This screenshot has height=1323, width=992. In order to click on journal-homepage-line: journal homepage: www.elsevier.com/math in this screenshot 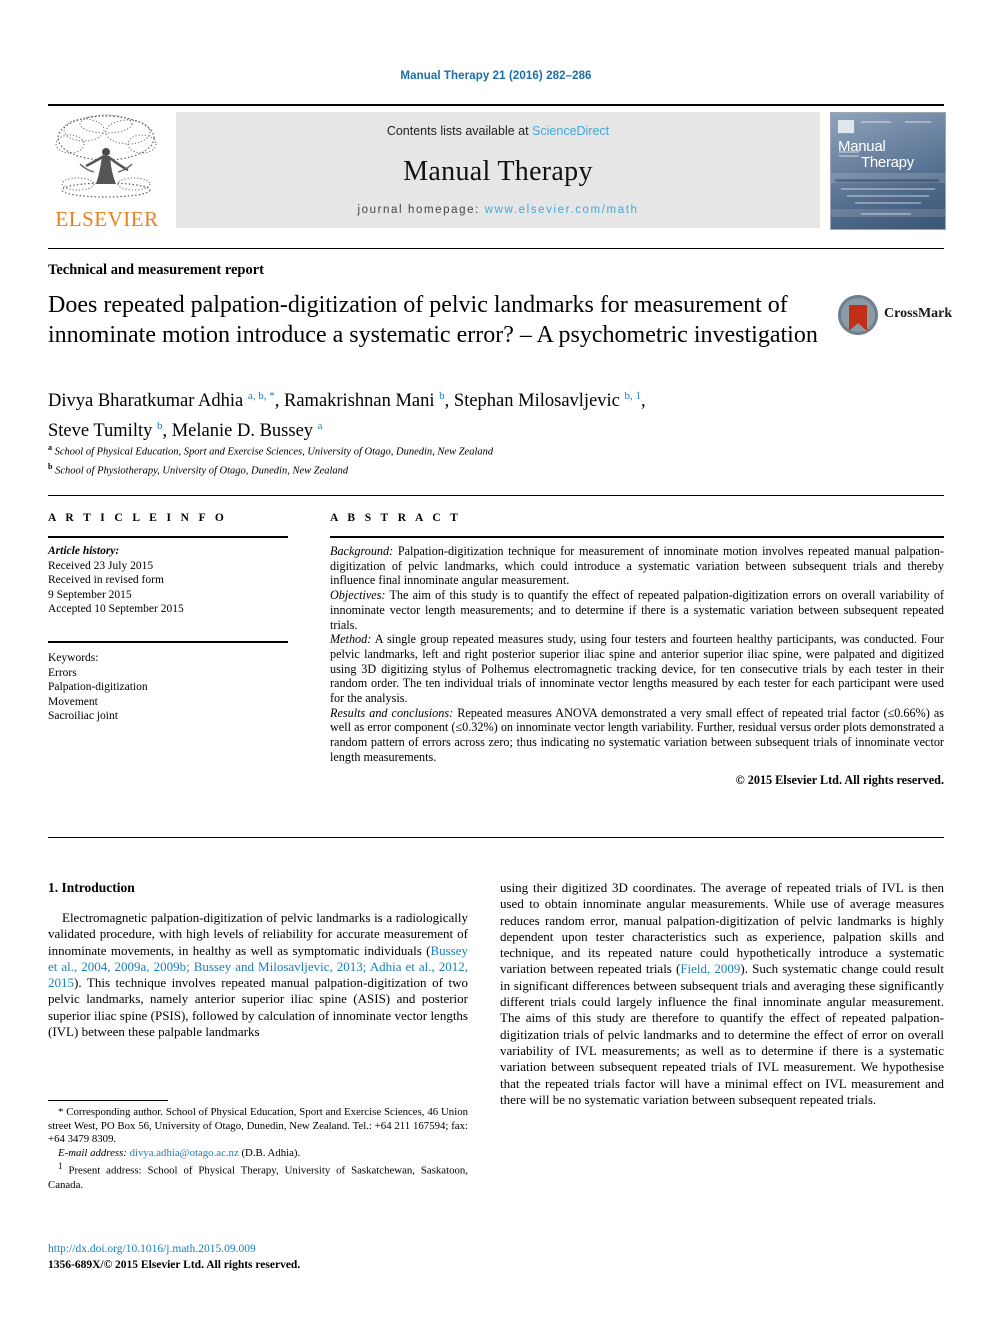, I will do `click(498, 210)`.